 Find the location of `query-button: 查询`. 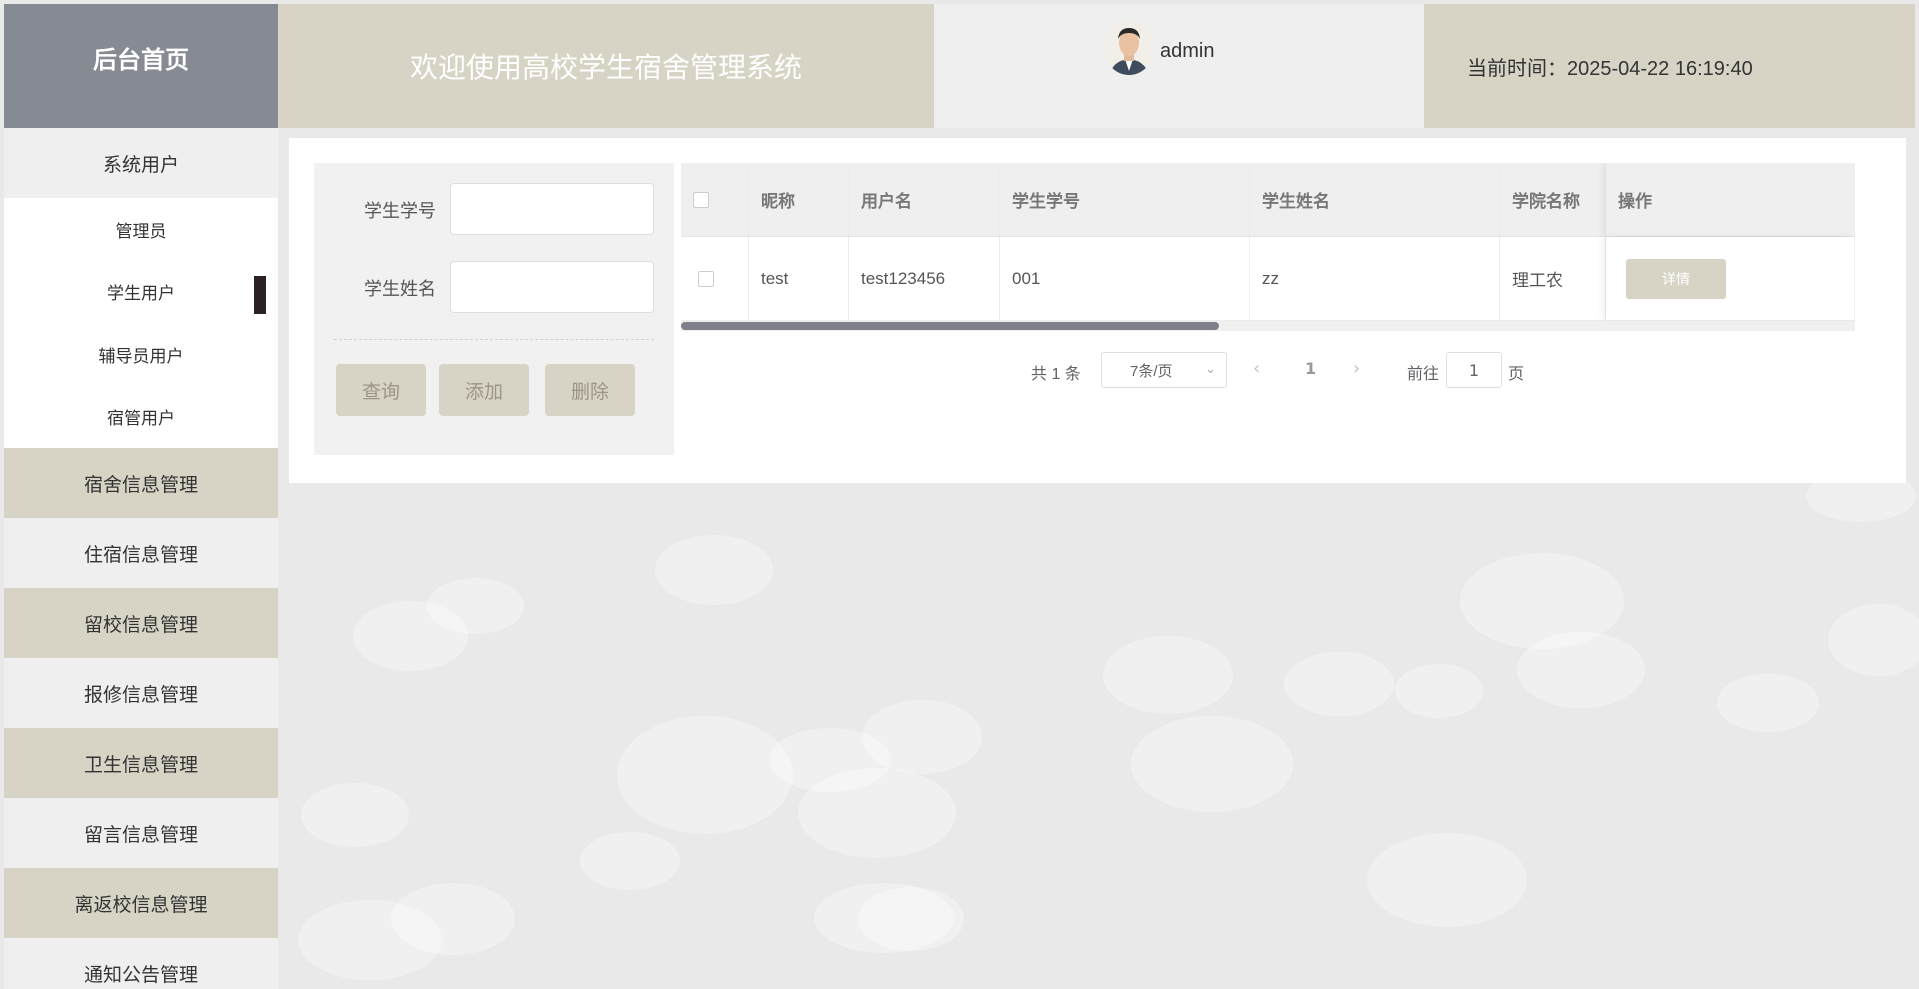

query-button: 查询 is located at coordinates (385, 394).